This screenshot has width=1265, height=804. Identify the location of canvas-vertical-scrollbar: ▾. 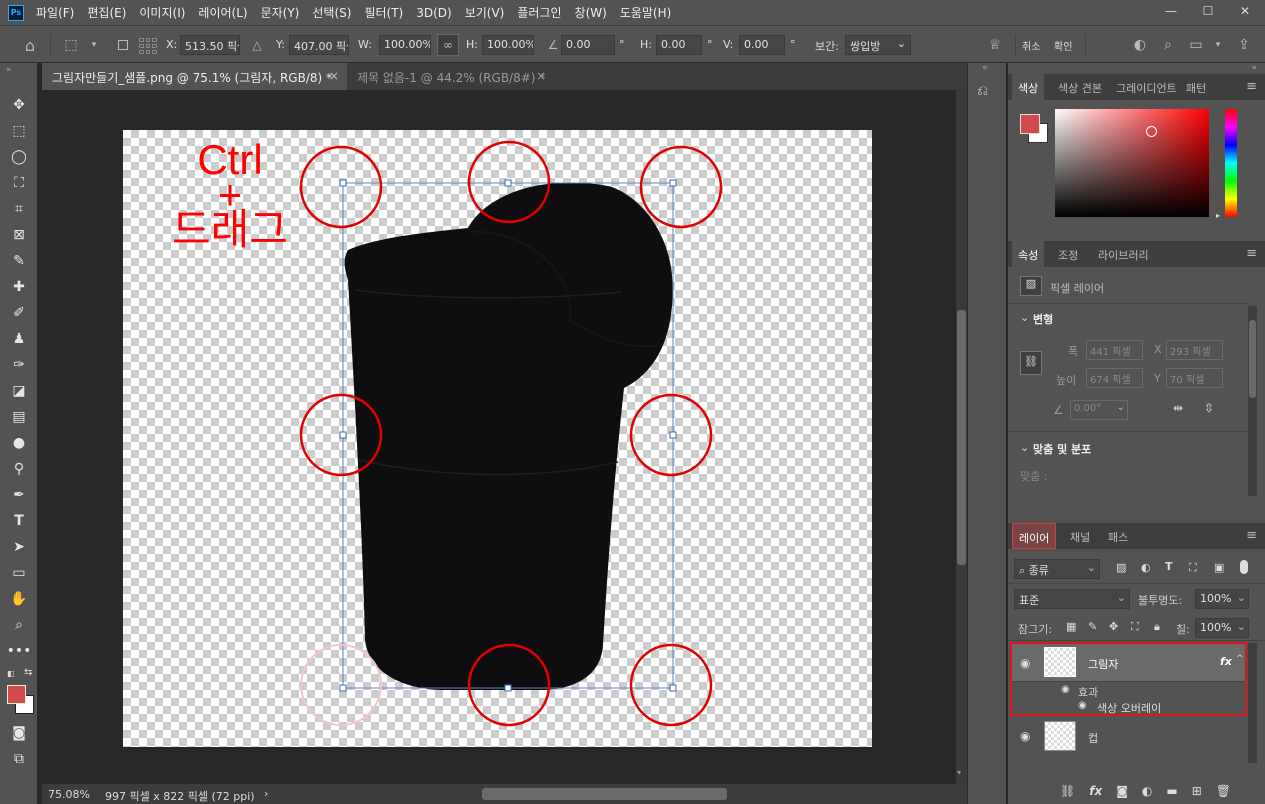
(961, 437).